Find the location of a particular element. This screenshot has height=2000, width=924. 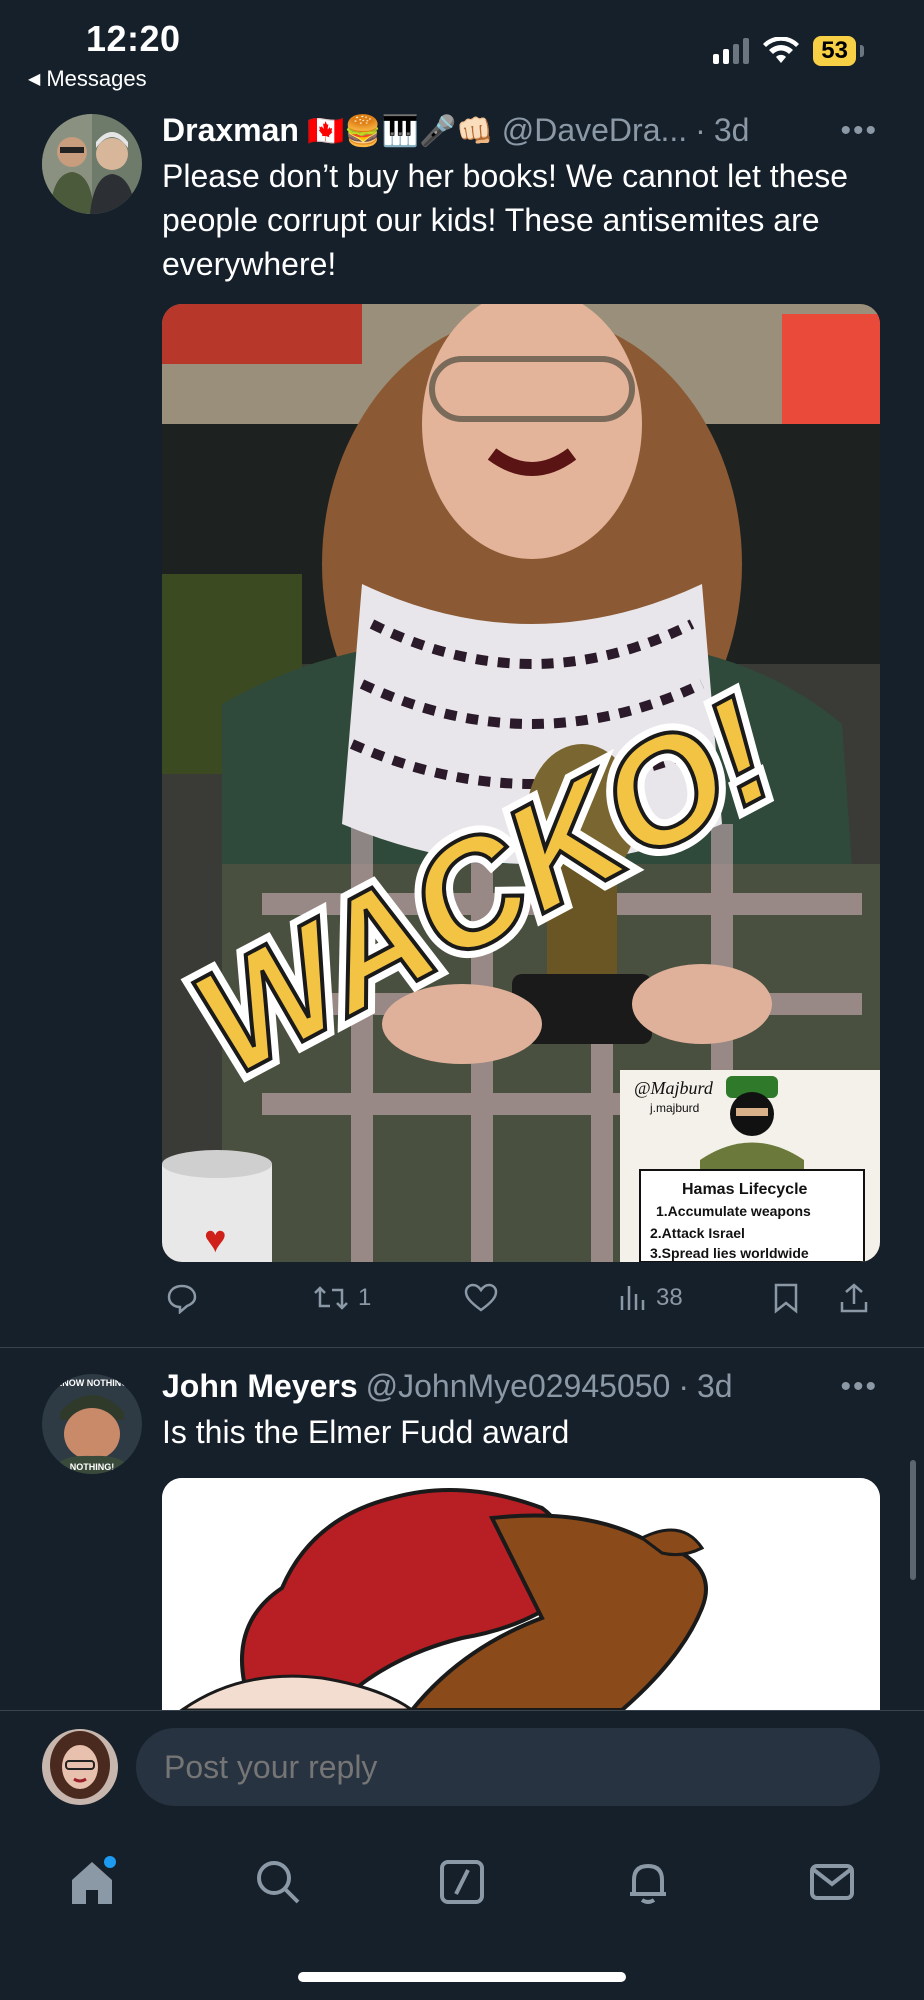

bookmark-button is located at coordinates (786, 1298).